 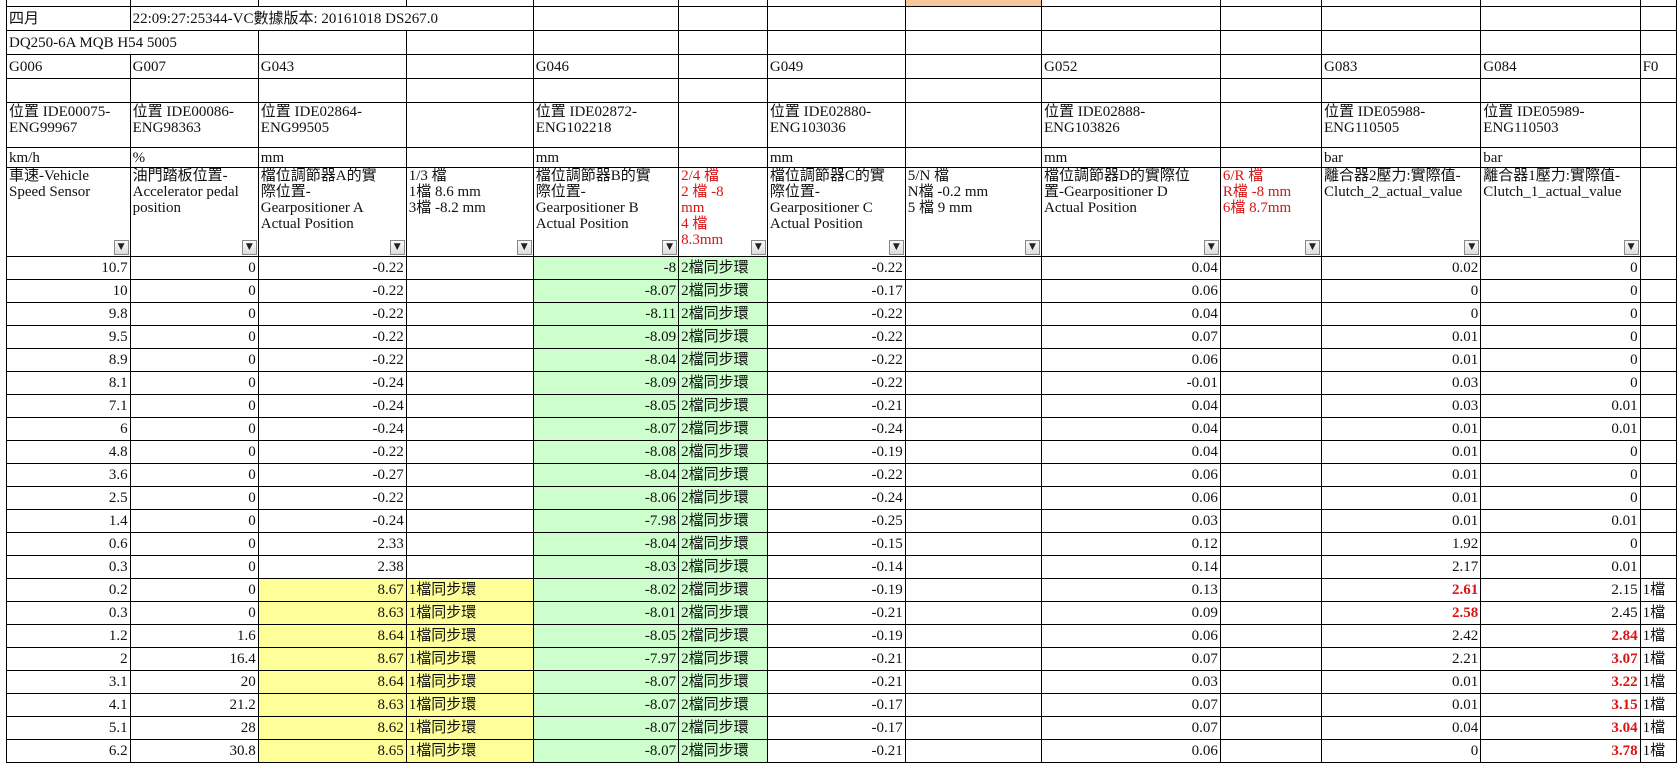 What do you see at coordinates (606, 567) in the screenshot?
I see `data-cell: -8.03` at bounding box center [606, 567].